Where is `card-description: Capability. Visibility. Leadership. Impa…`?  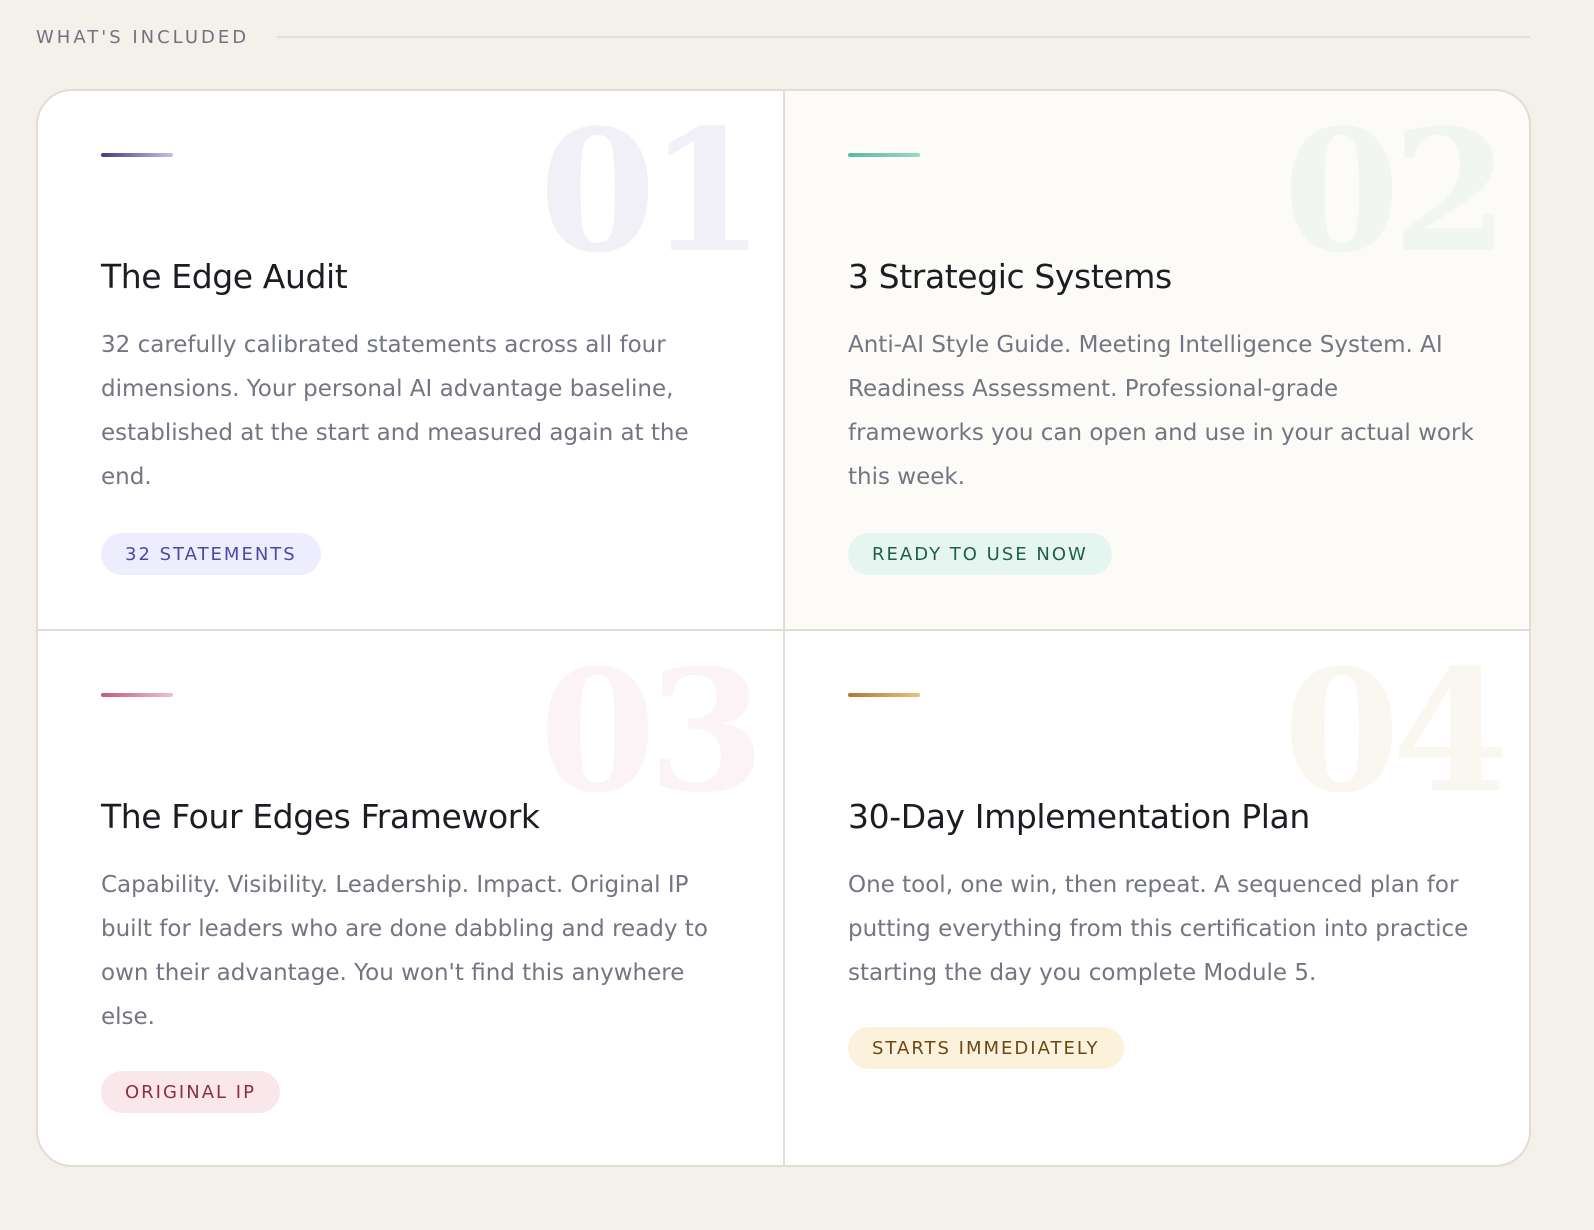 card-description: Capability. Visibility. Leadership. Impa… is located at coordinates (404, 951).